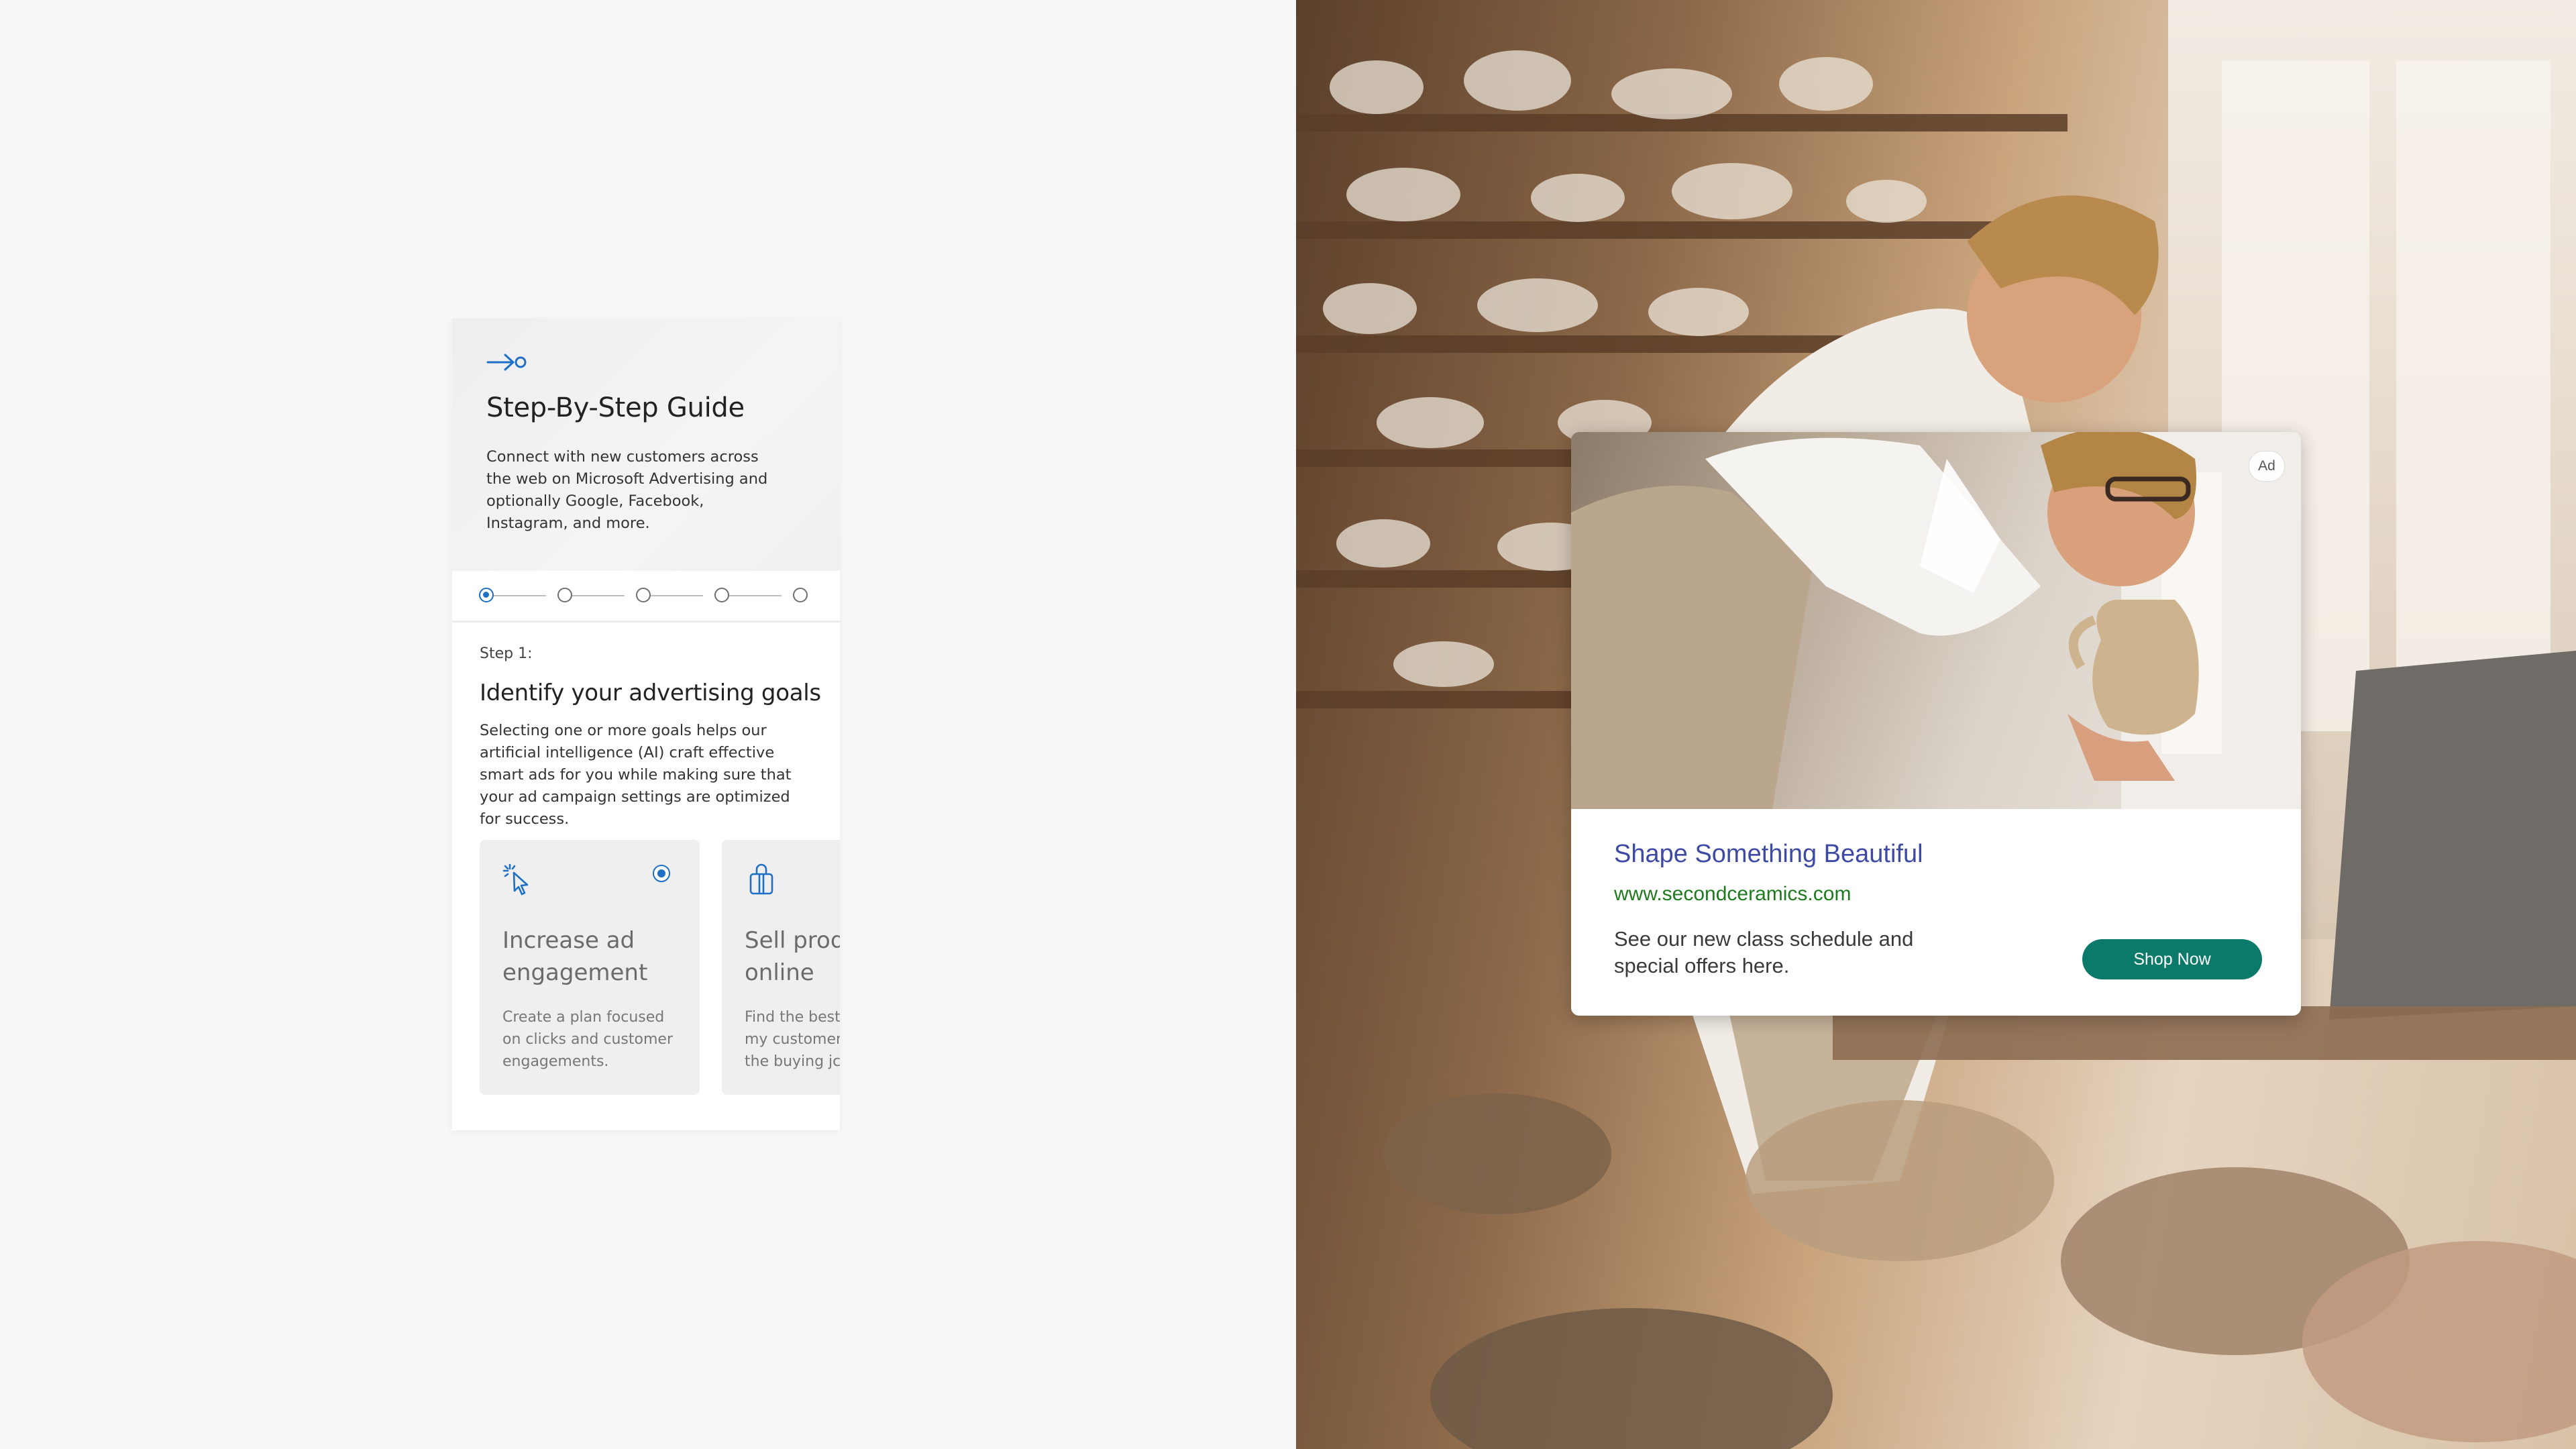 This screenshot has height=1449, width=2576. I want to click on ad-image: Ad, so click(1936, 620).